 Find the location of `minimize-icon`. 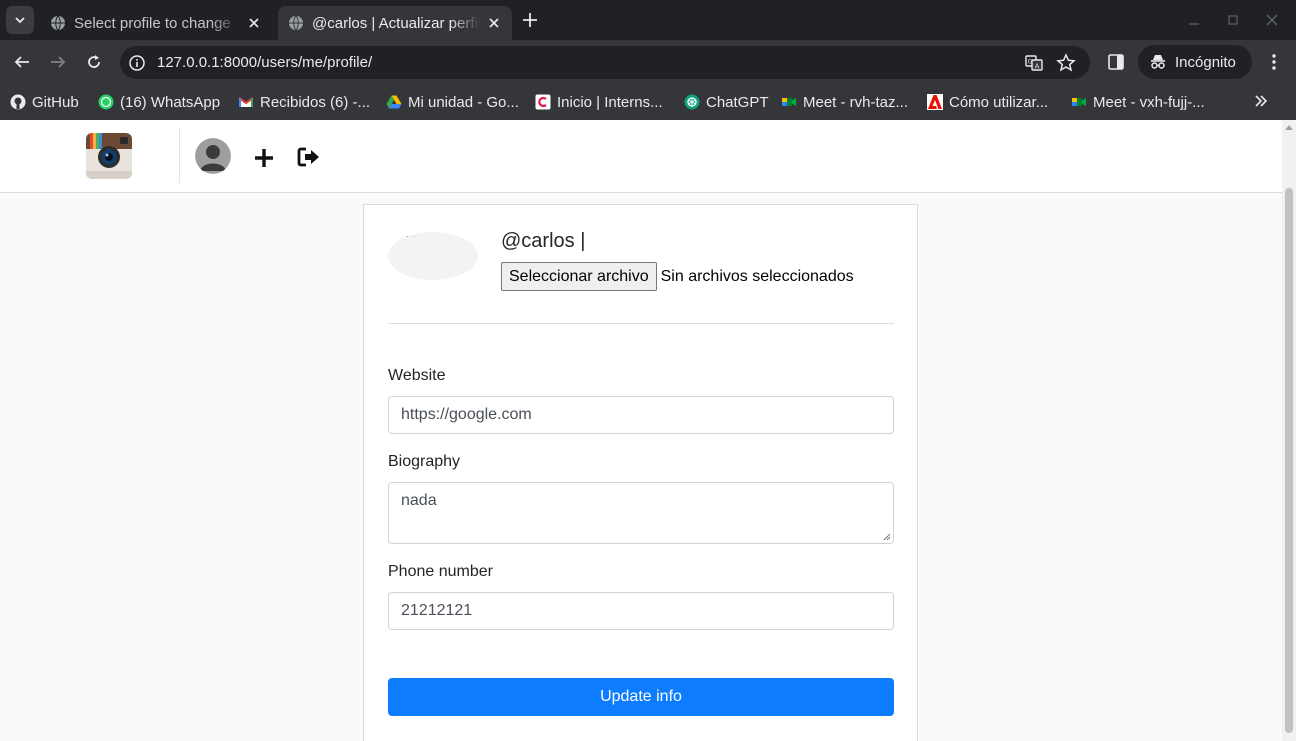

minimize-icon is located at coordinates (1194, 20).